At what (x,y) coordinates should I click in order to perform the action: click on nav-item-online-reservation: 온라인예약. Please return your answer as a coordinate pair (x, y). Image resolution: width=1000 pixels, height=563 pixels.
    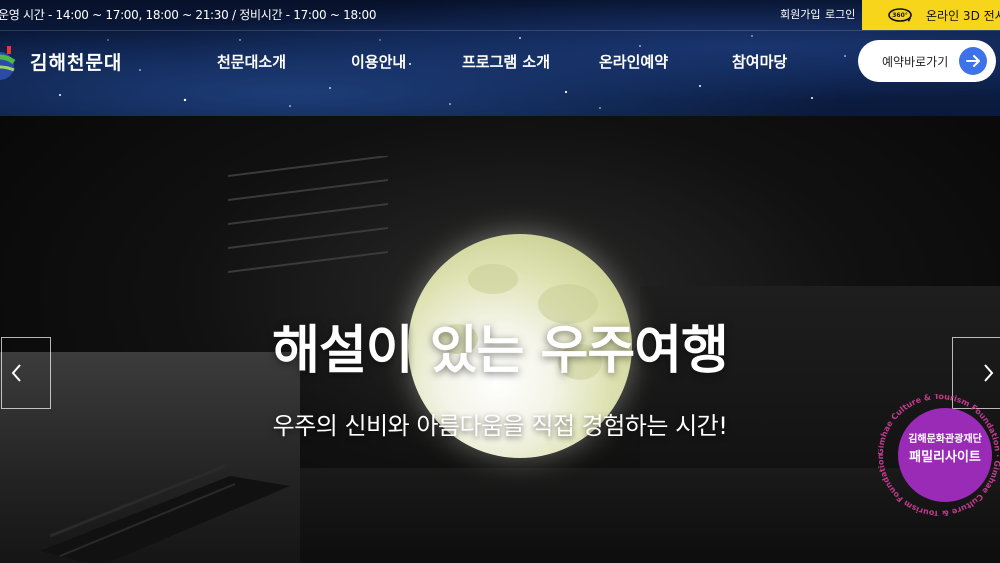
    Looking at the image, I should click on (633, 61).